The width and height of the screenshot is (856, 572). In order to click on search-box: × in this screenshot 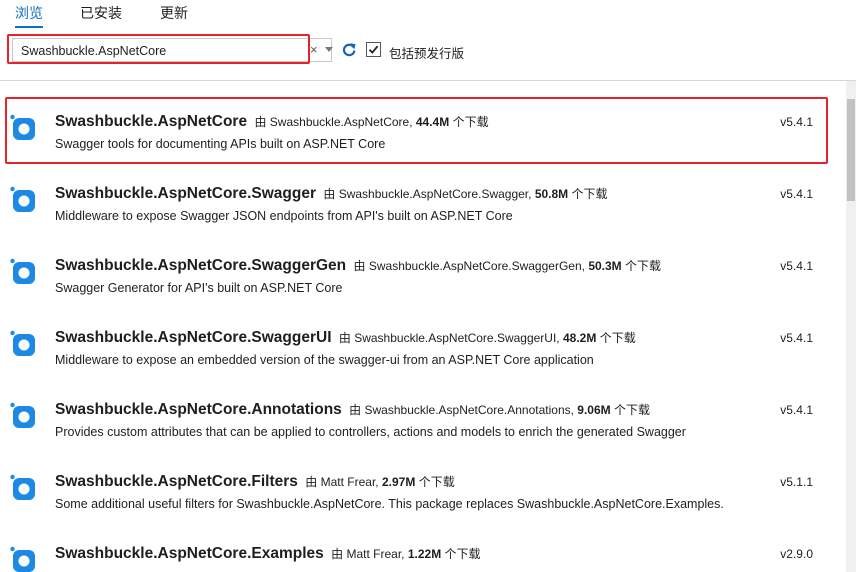, I will do `click(172, 50)`.